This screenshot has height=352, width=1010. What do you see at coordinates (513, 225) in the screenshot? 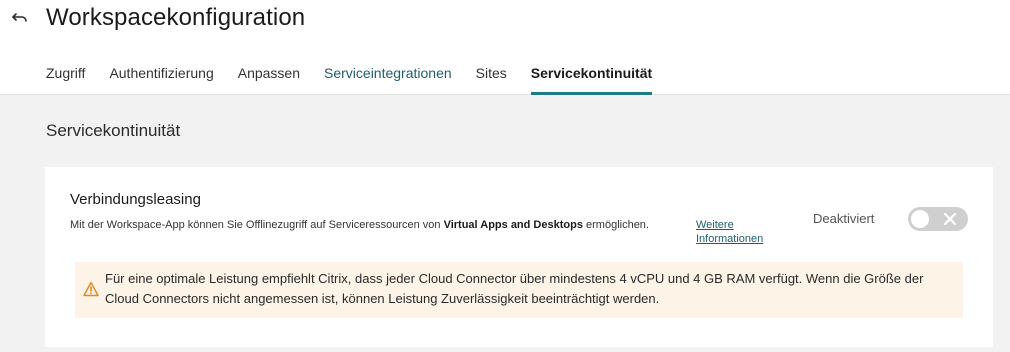
I see `description-product: Virtual Apps and Desktops` at bounding box center [513, 225].